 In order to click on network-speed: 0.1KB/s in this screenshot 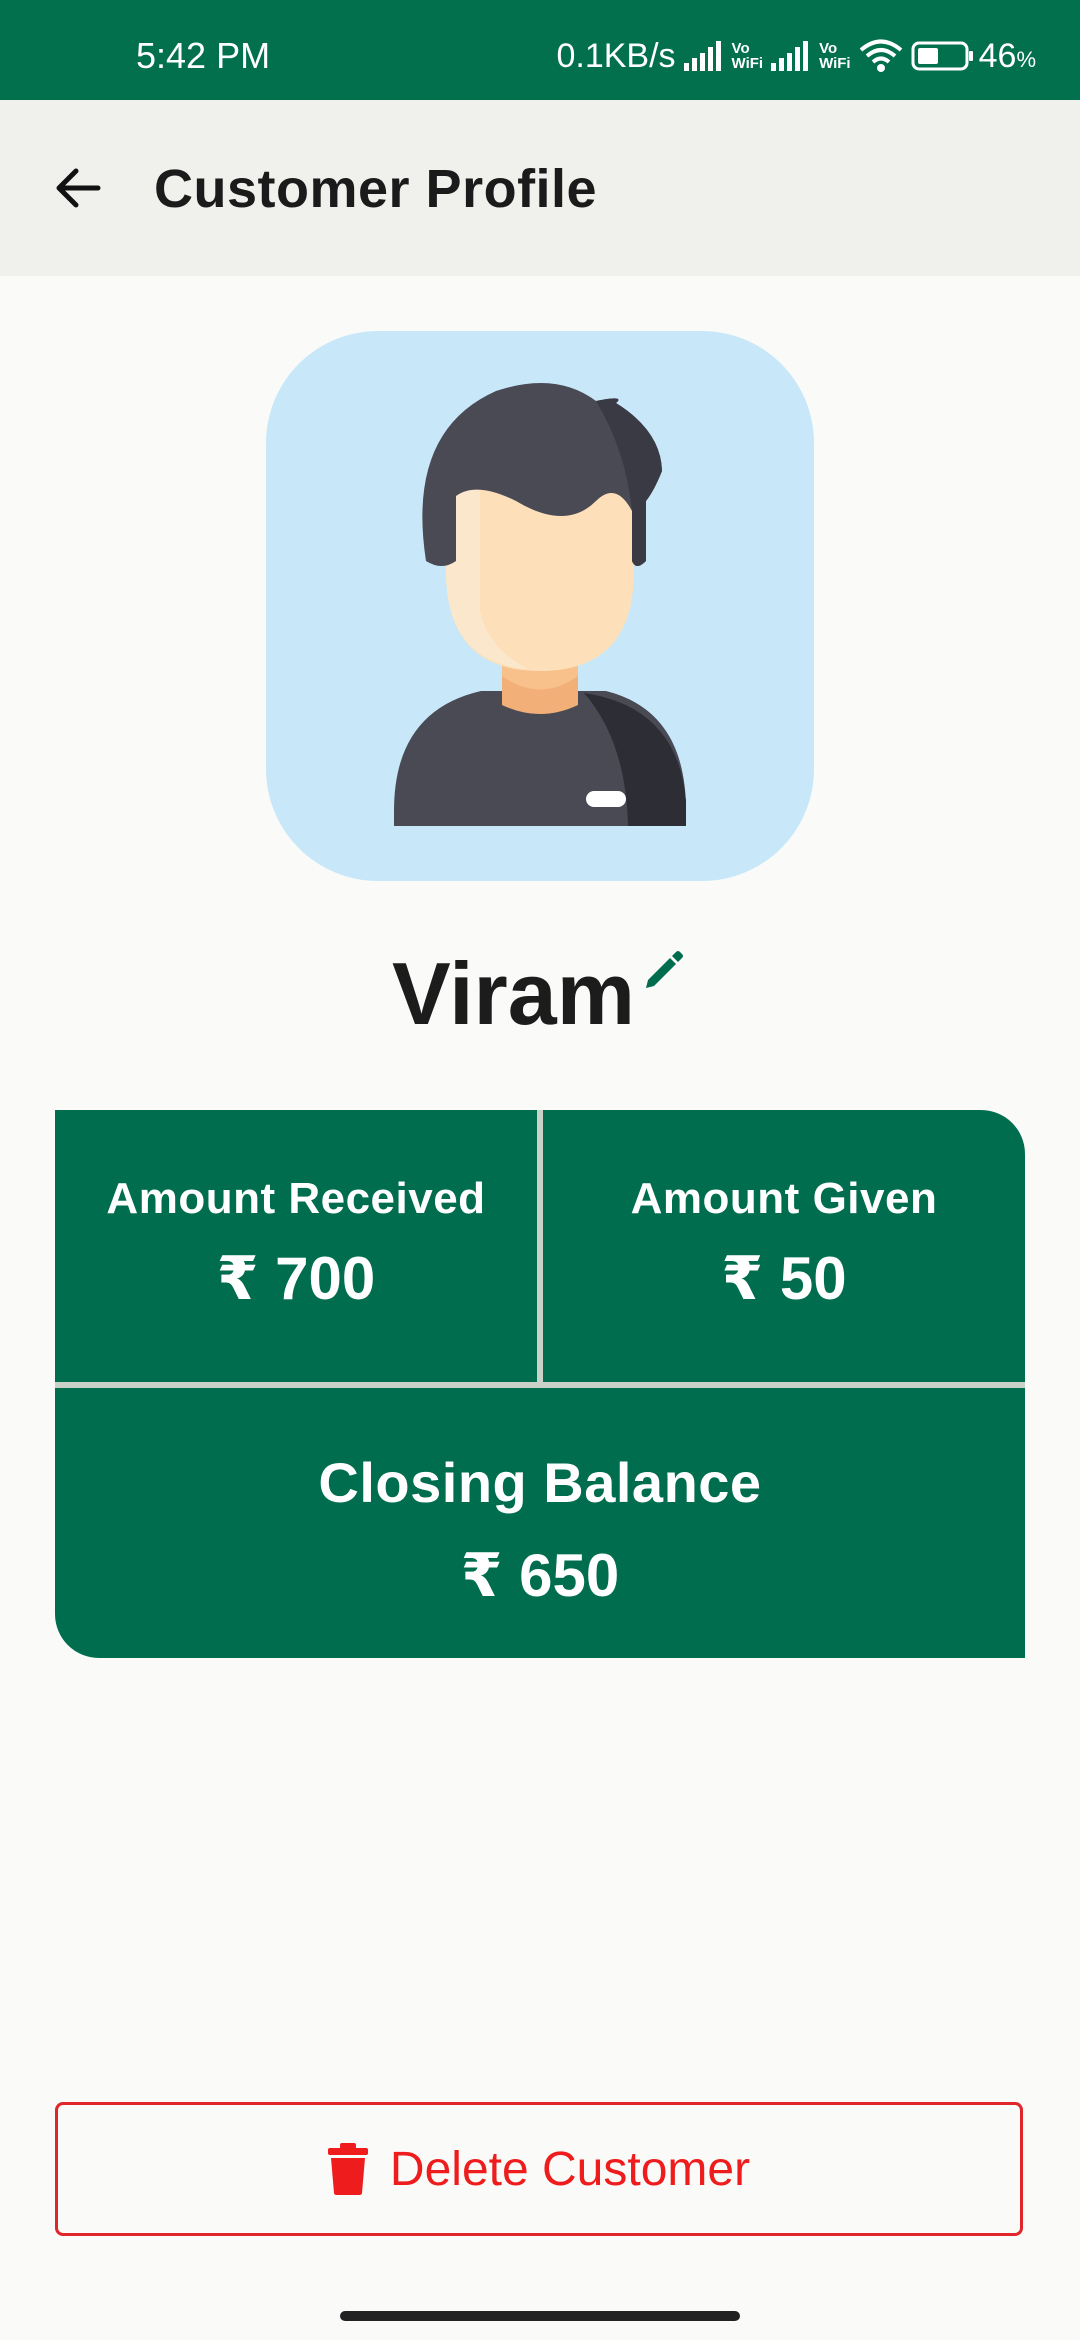, I will do `click(616, 55)`.